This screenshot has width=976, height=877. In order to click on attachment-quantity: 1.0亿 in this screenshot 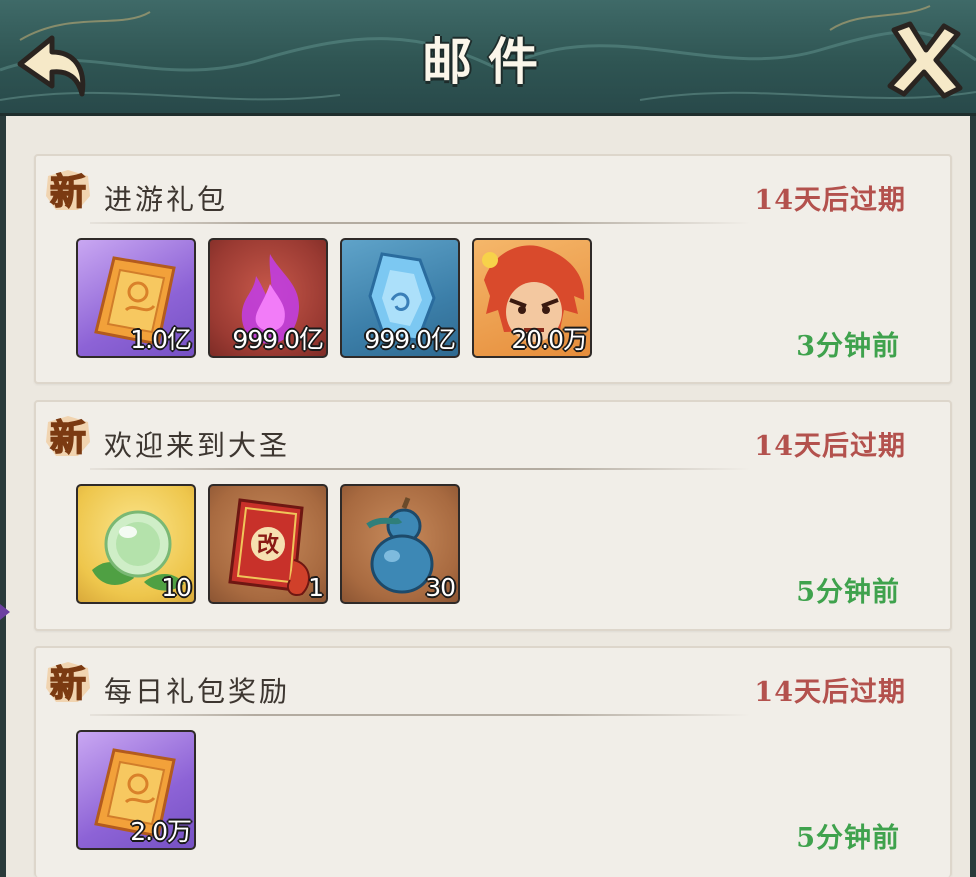, I will do `click(161, 339)`.